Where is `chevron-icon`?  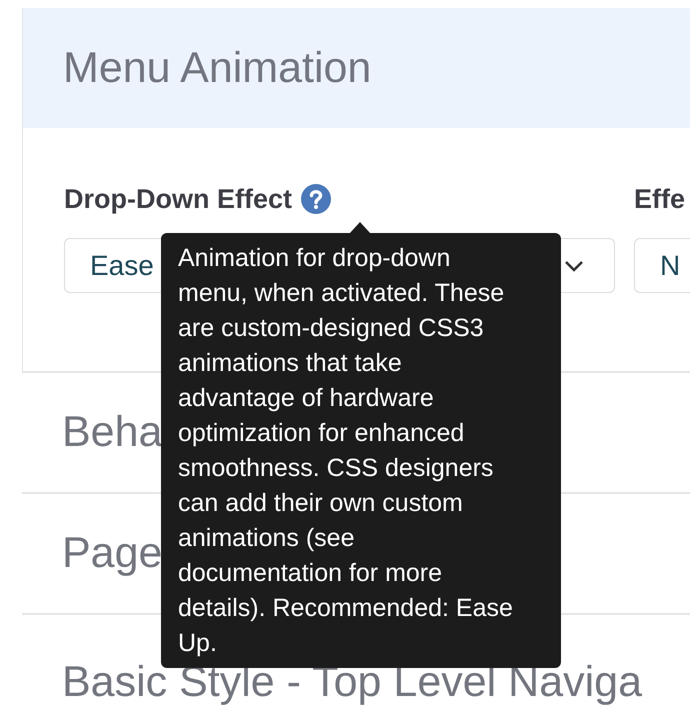 chevron-icon is located at coordinates (574, 266).